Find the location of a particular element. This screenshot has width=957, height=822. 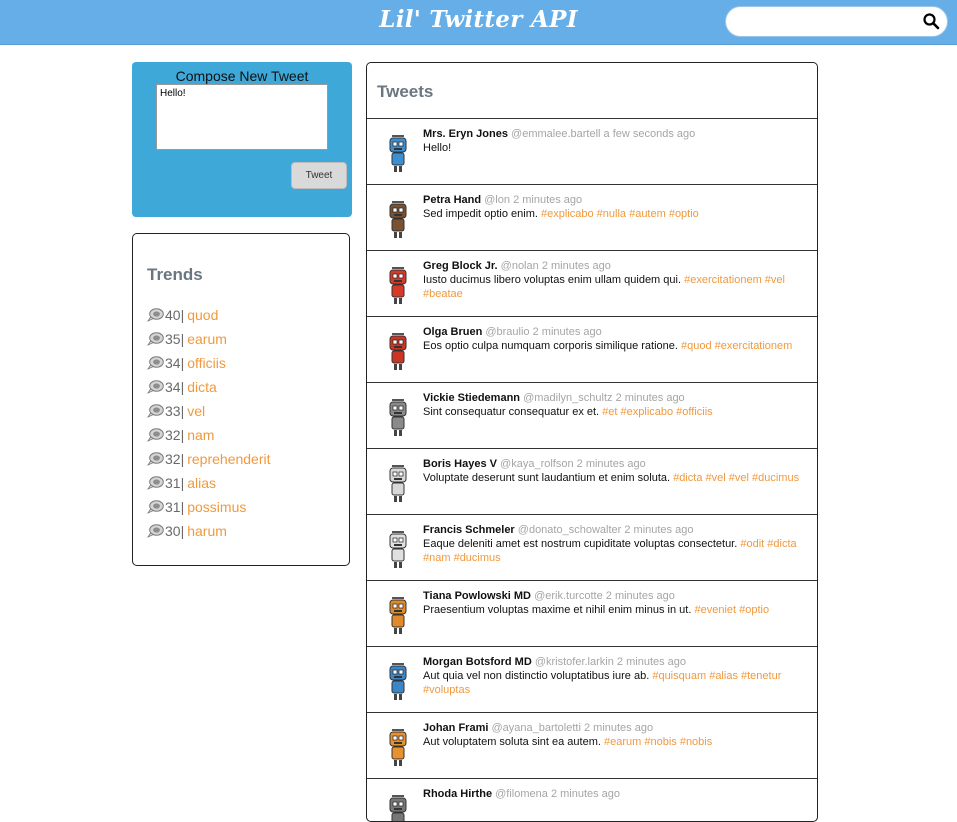

search-box is located at coordinates (836, 21).